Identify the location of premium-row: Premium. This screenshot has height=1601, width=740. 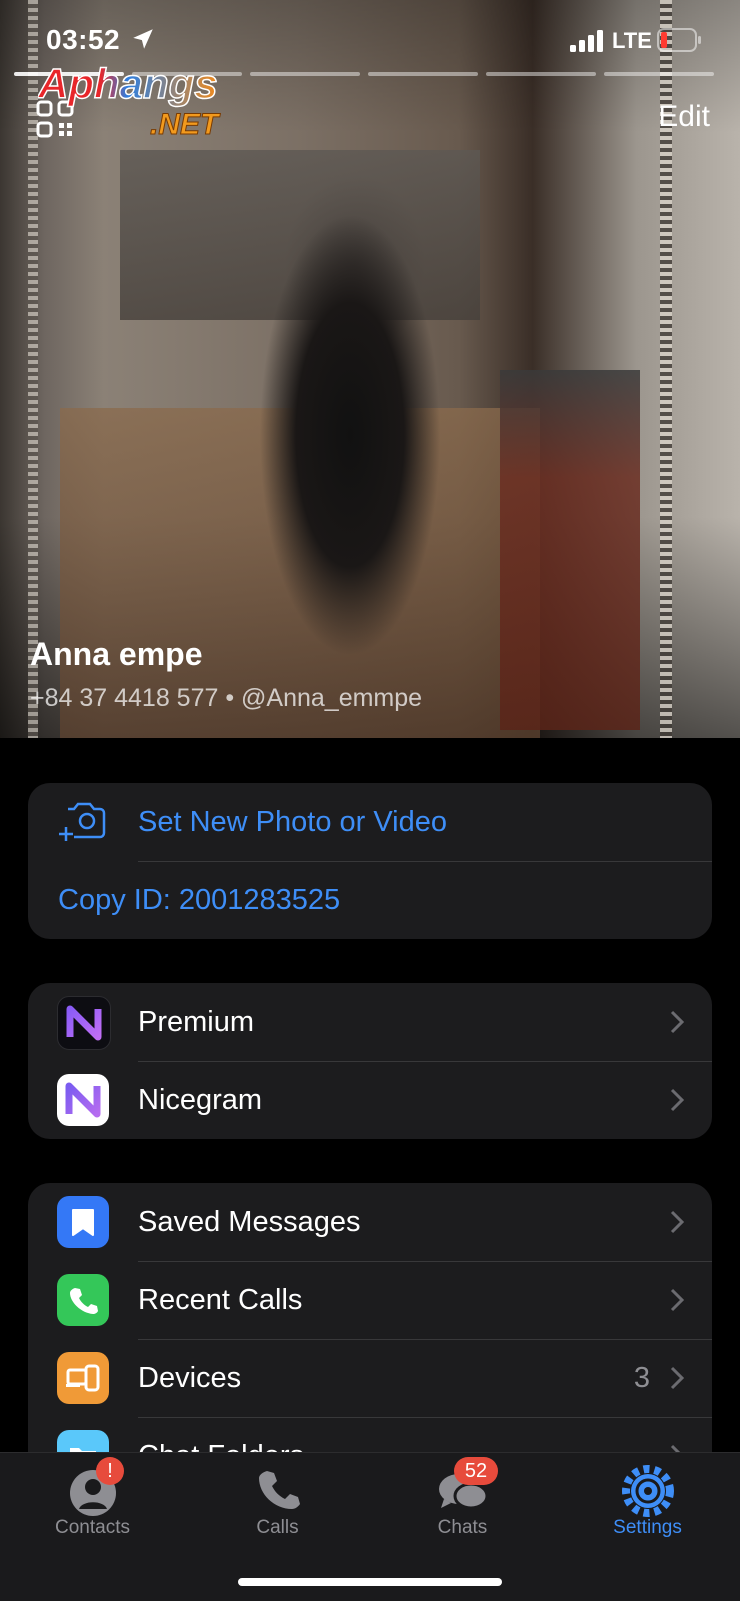
(370, 1022).